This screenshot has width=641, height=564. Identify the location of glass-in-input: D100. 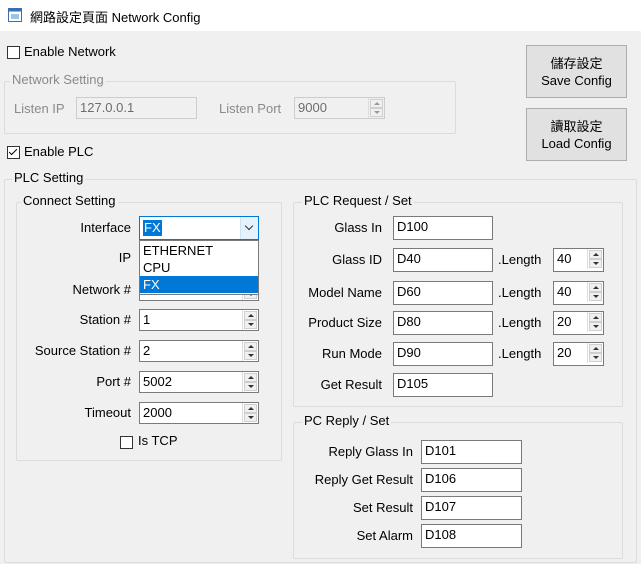
(443, 228).